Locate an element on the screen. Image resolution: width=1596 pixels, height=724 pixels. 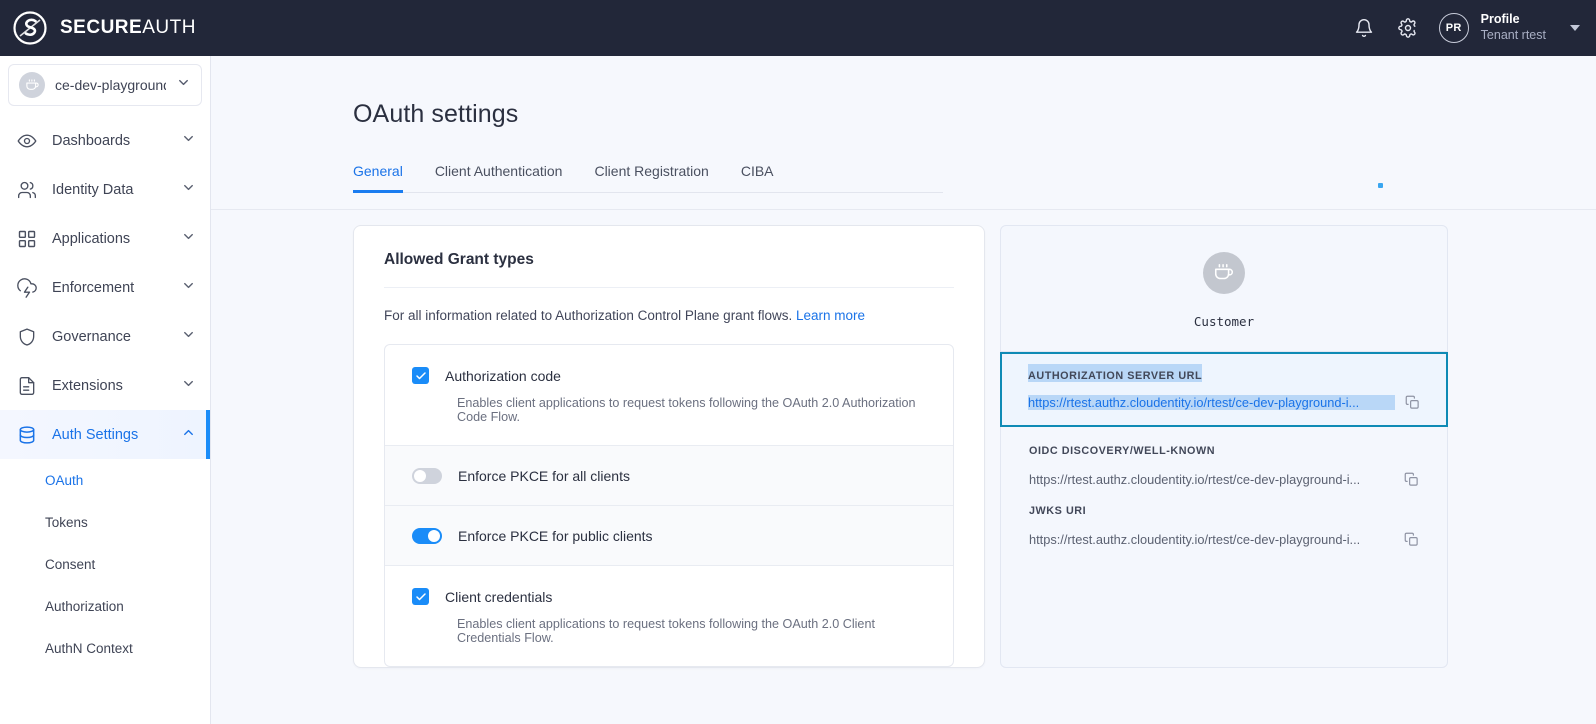
sidebar-subitem-consent: Consent is located at coordinates (105, 564).